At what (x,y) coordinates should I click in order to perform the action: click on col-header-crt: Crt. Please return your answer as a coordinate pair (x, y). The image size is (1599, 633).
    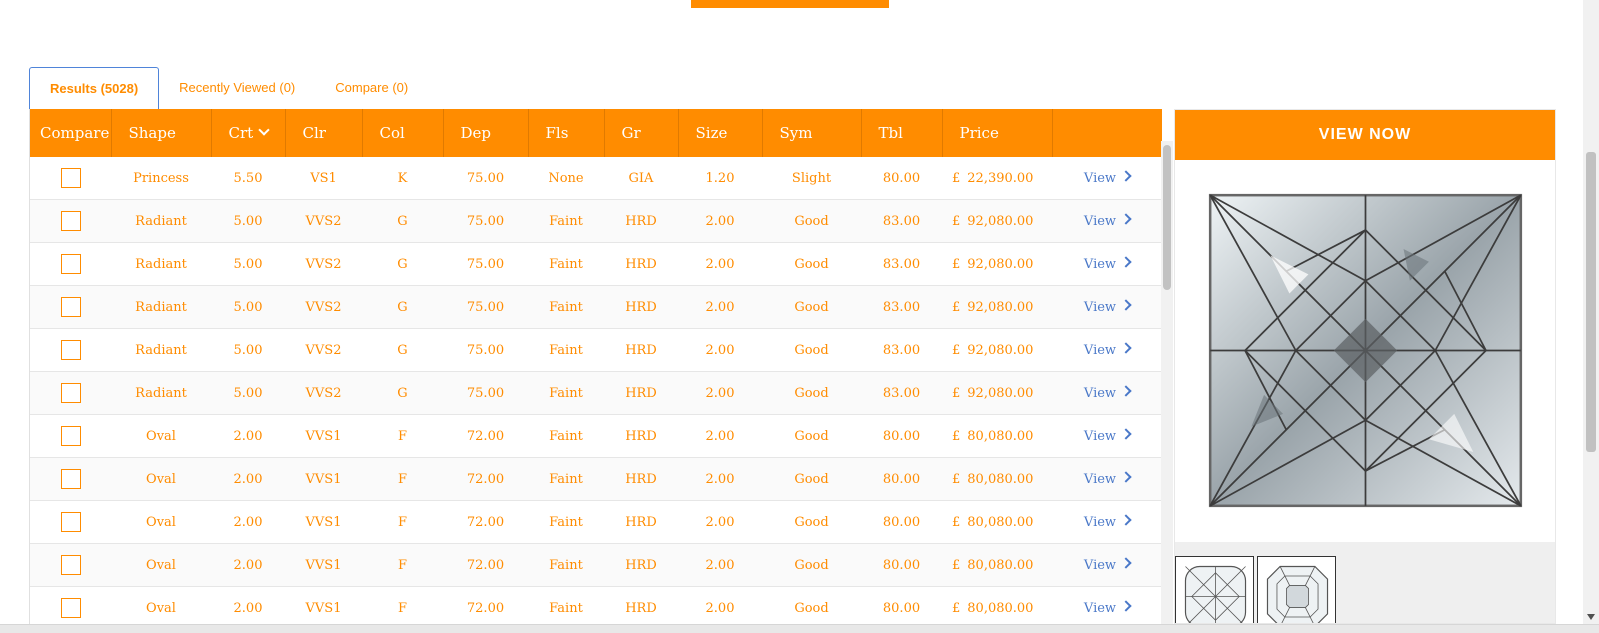
    Looking at the image, I should click on (248, 133).